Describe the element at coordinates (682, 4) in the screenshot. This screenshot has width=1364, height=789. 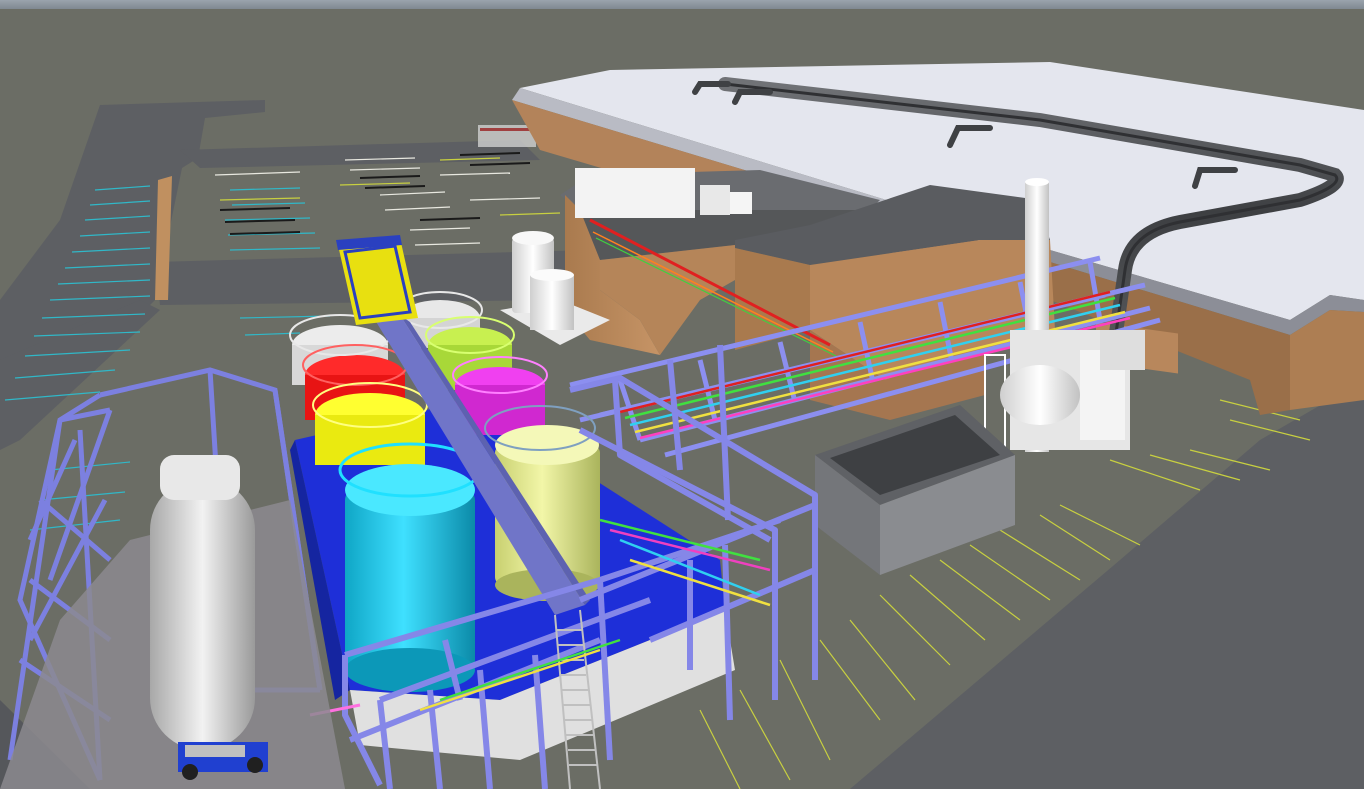
I see `viewport-top-edge` at that location.